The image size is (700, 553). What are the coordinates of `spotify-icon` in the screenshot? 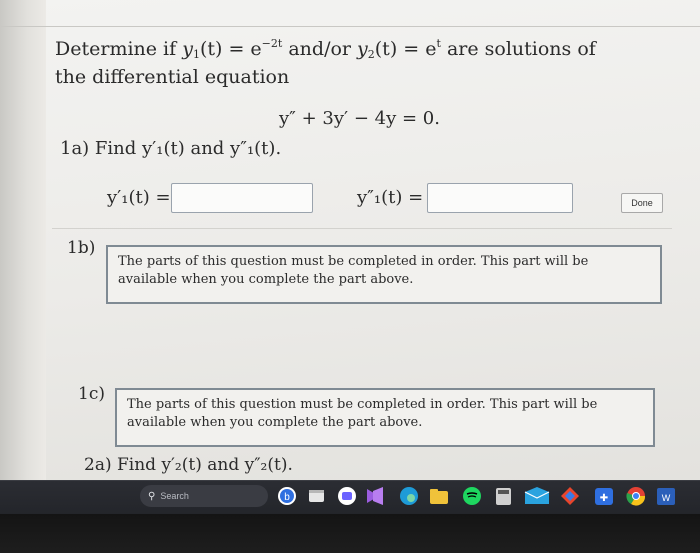 It's located at (472, 496).